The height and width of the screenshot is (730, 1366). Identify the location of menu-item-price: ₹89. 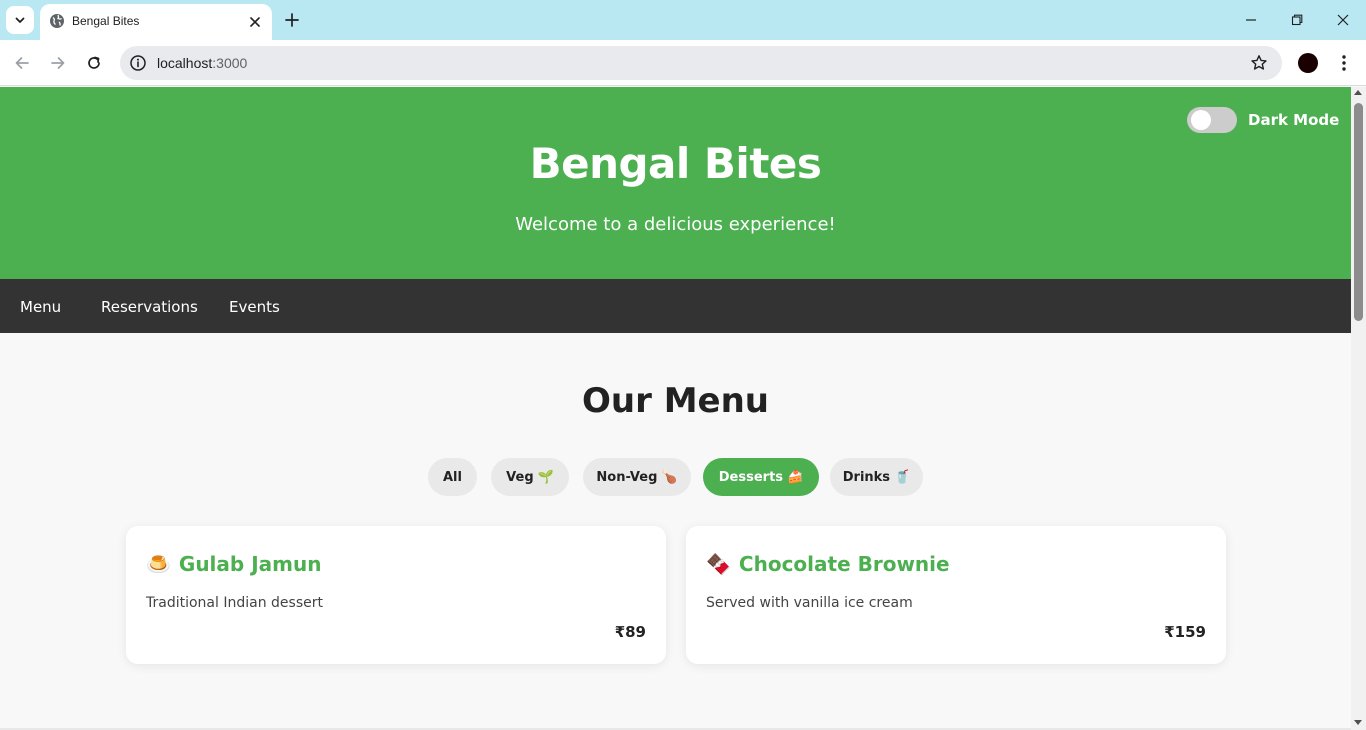
(630, 632).